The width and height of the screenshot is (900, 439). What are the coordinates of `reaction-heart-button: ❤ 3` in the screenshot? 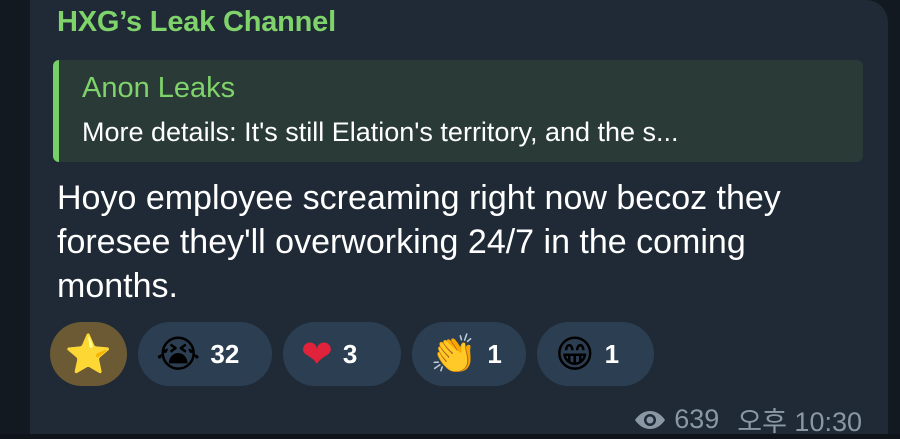 It's located at (342, 354).